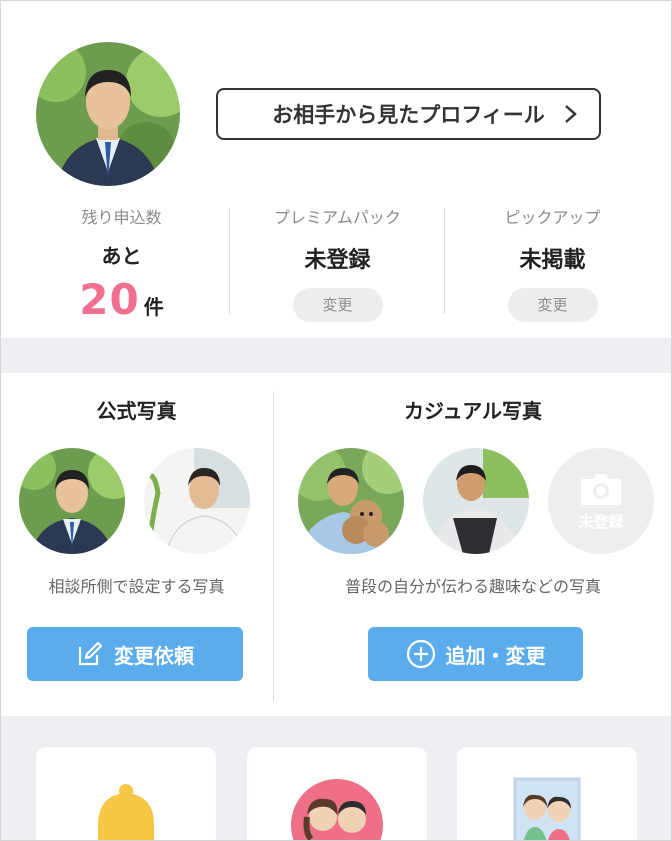  Describe the element at coordinates (473, 411) in the screenshot. I see `casual-photos-title: カジュアル写真` at that location.